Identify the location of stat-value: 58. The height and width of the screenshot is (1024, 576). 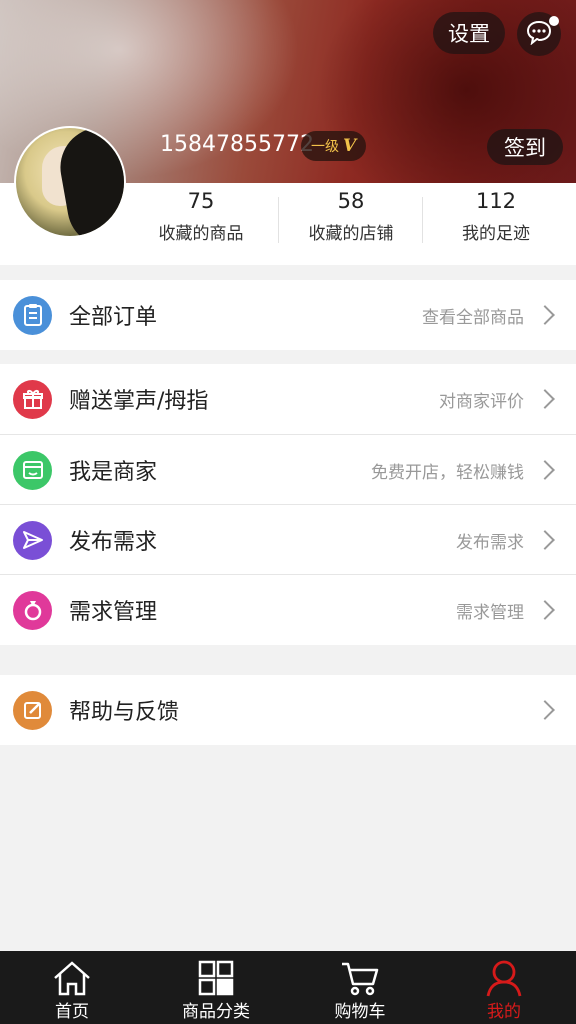
(351, 201).